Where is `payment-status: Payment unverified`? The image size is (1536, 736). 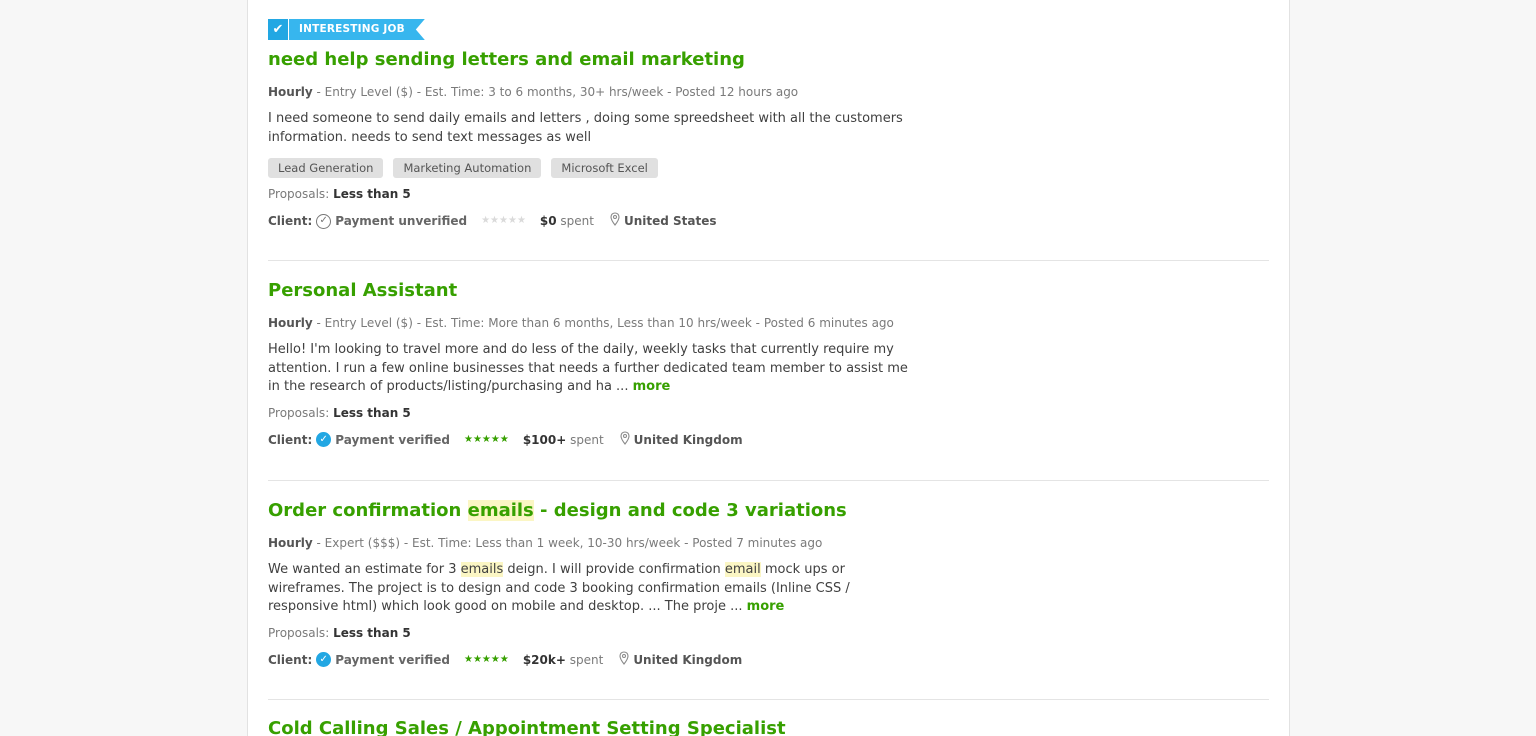 payment-status: Payment unverified is located at coordinates (401, 221).